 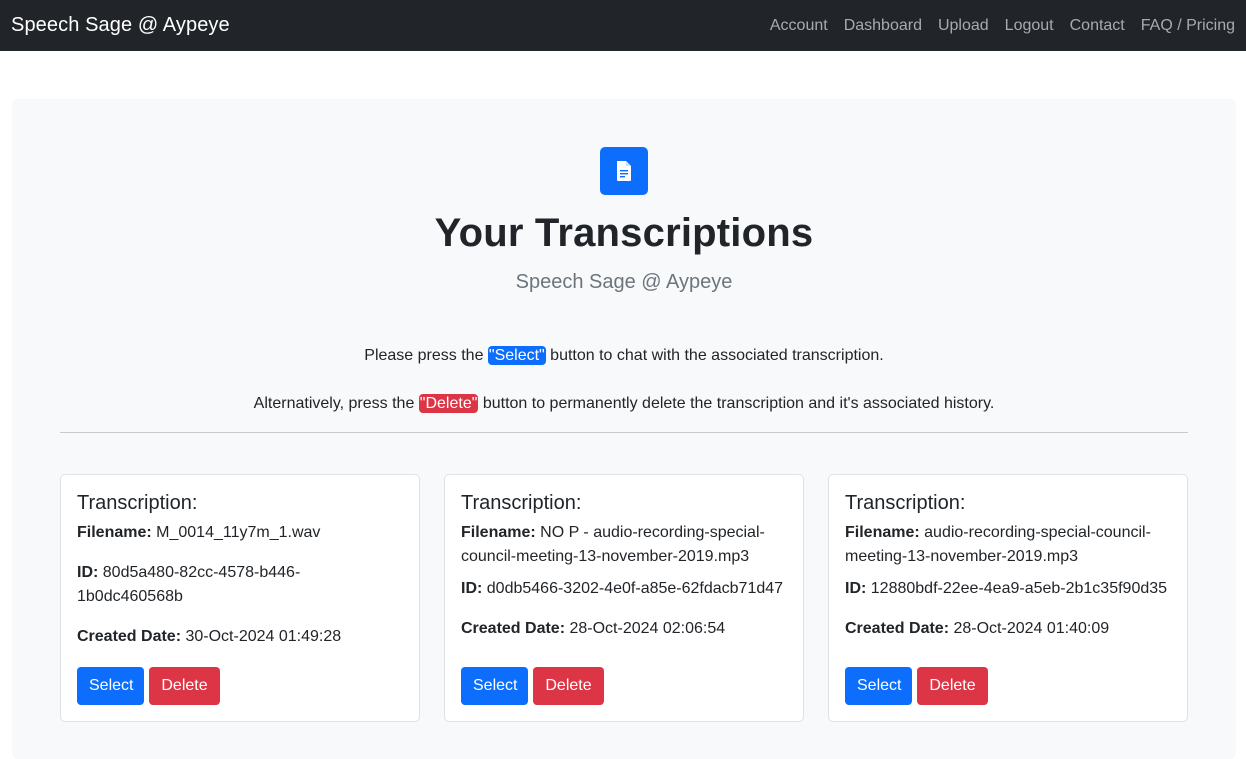 What do you see at coordinates (624, 432) in the screenshot?
I see `divider` at bounding box center [624, 432].